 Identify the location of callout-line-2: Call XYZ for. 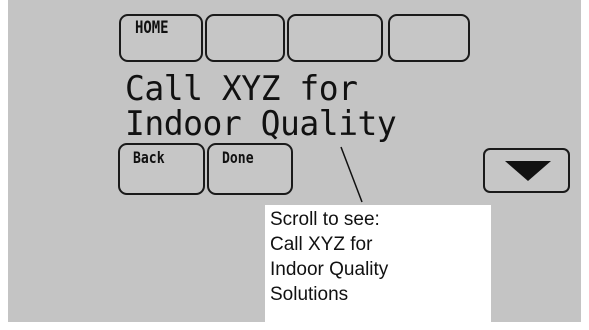
(321, 244).